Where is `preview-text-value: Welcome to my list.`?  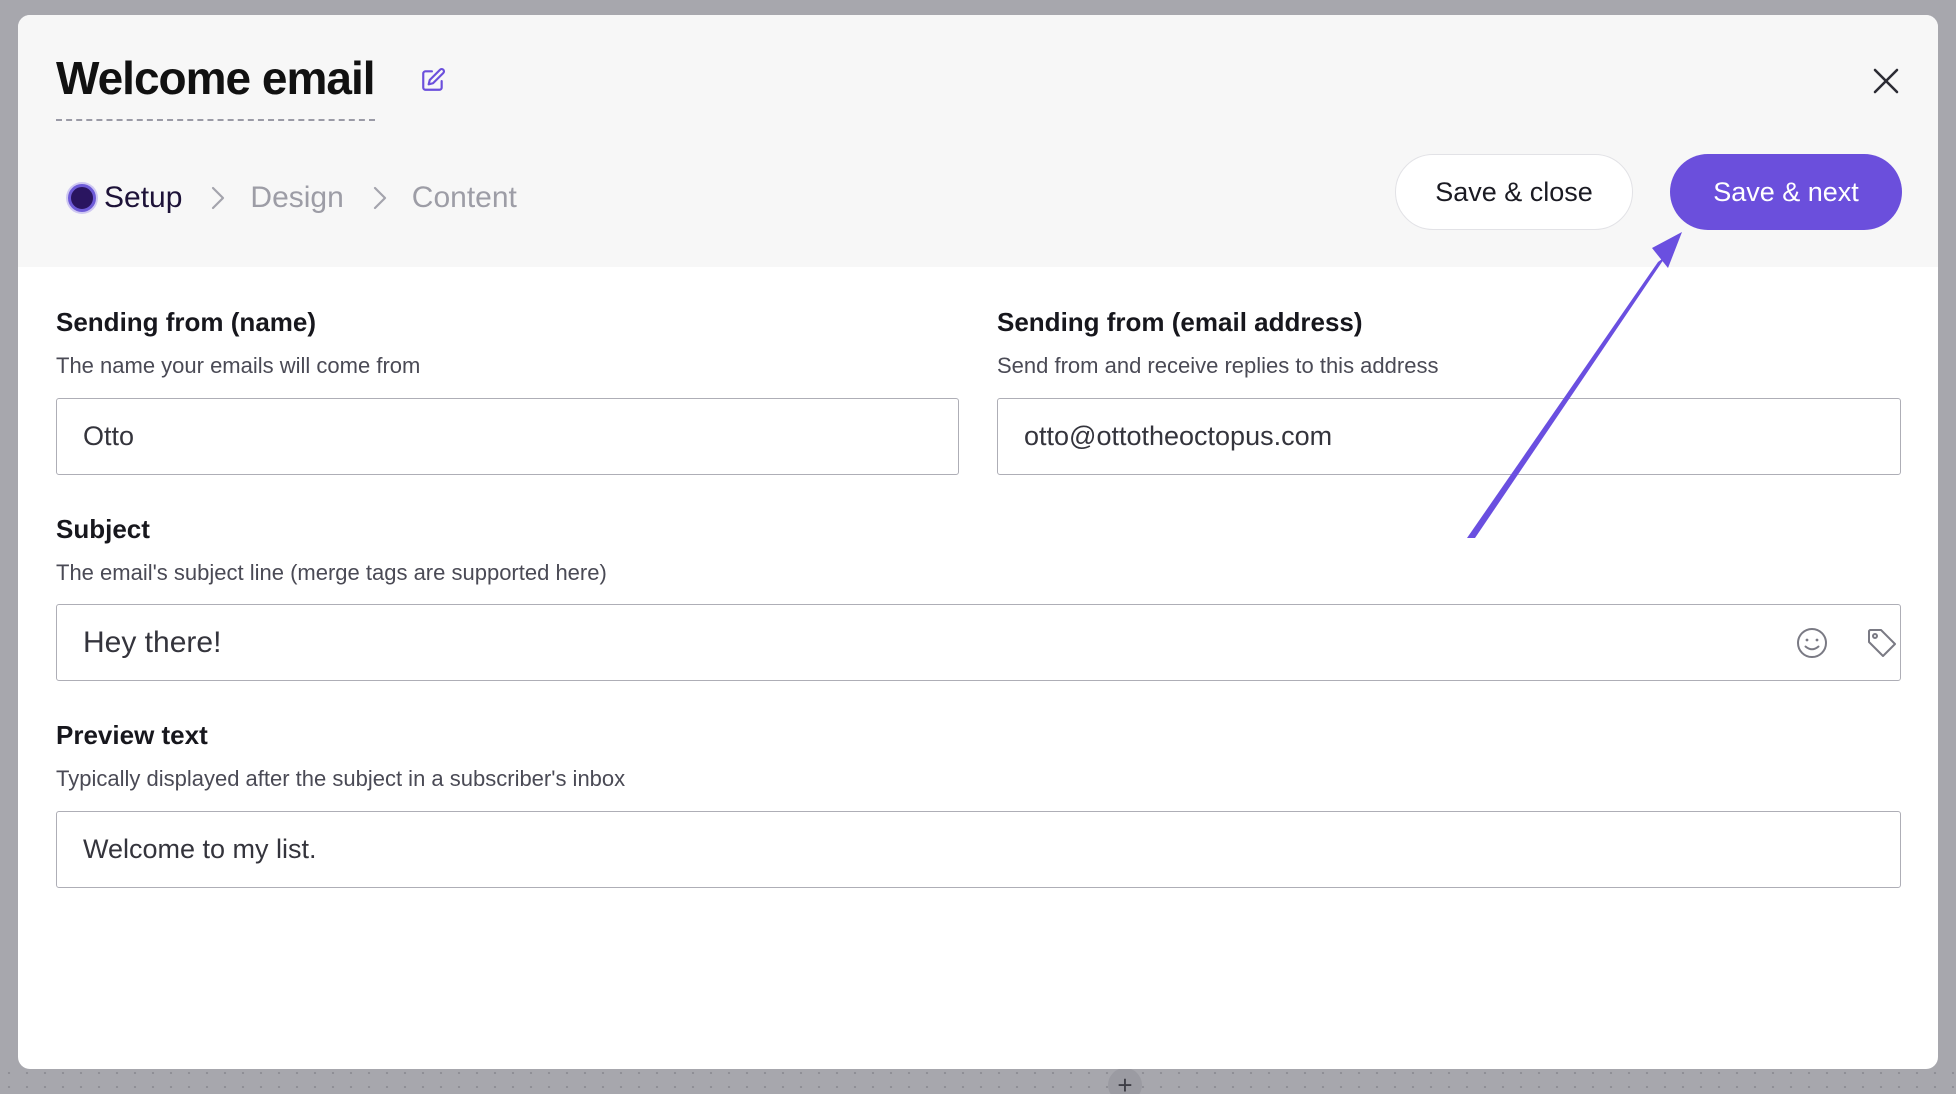 preview-text-value: Welcome to my list. is located at coordinates (200, 849).